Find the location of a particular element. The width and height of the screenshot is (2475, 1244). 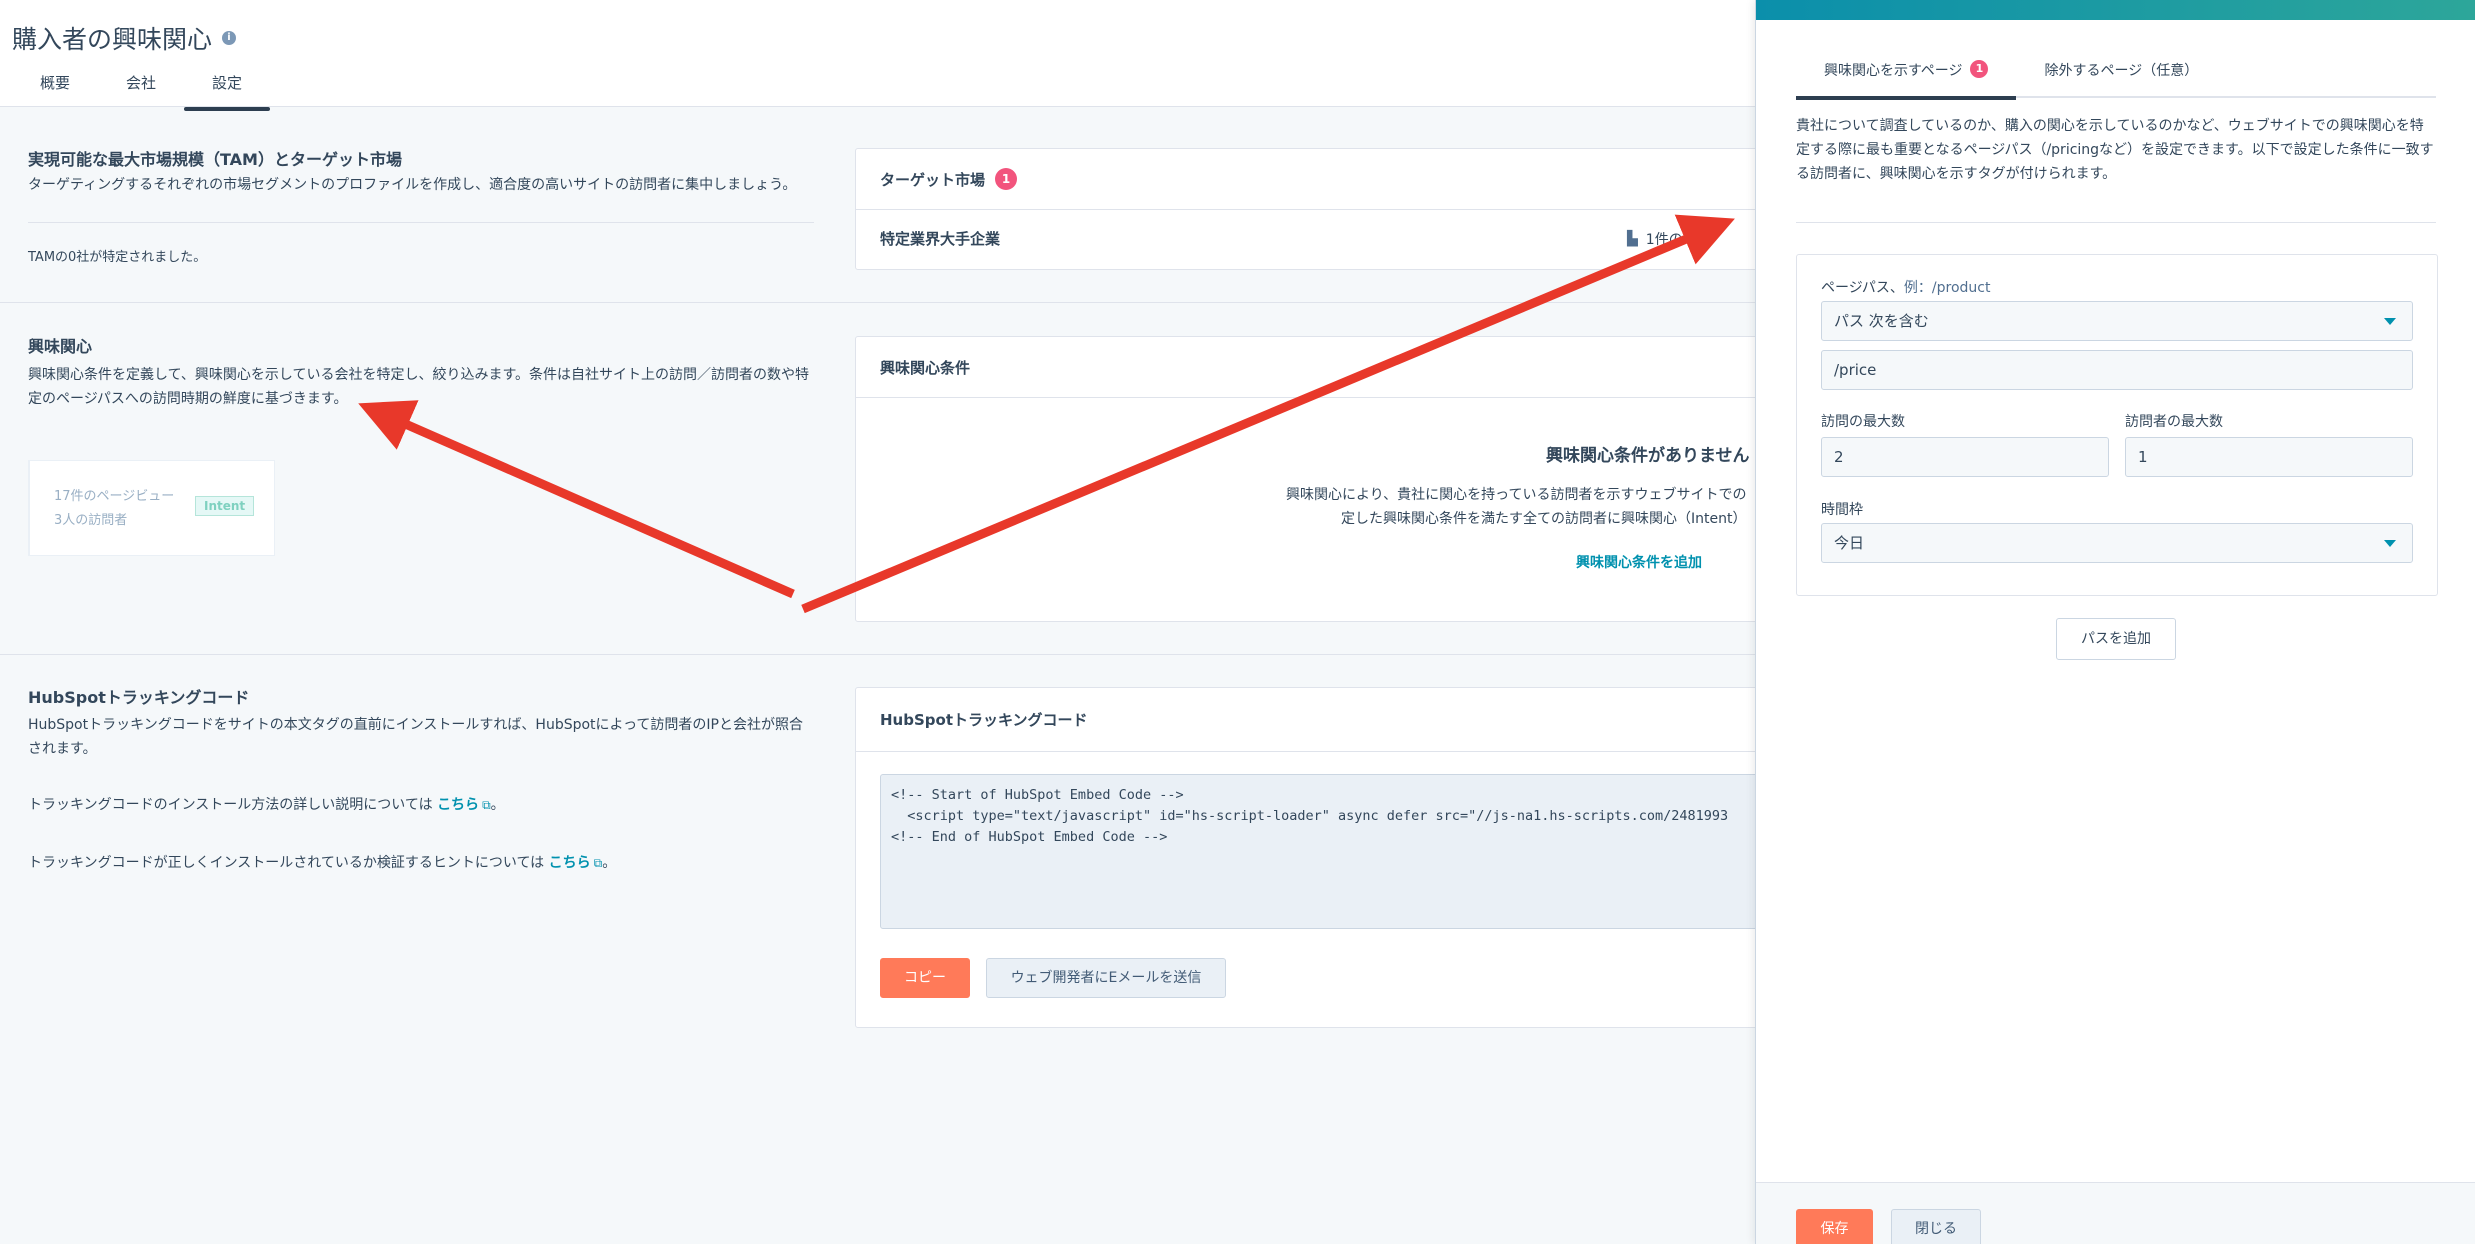

code-line: <!-- End of HubSpot Embed Code --> is located at coordinates (1029, 837).